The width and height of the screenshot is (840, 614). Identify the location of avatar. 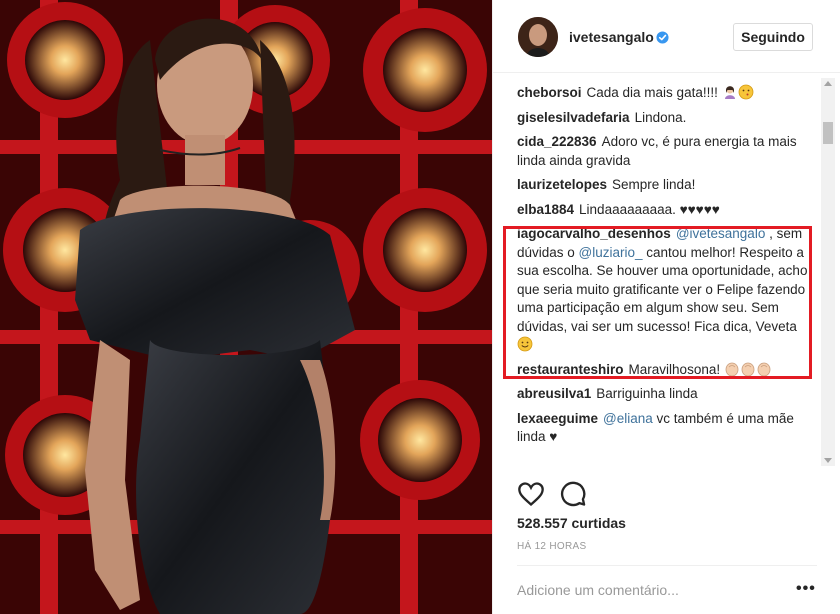
(538, 37).